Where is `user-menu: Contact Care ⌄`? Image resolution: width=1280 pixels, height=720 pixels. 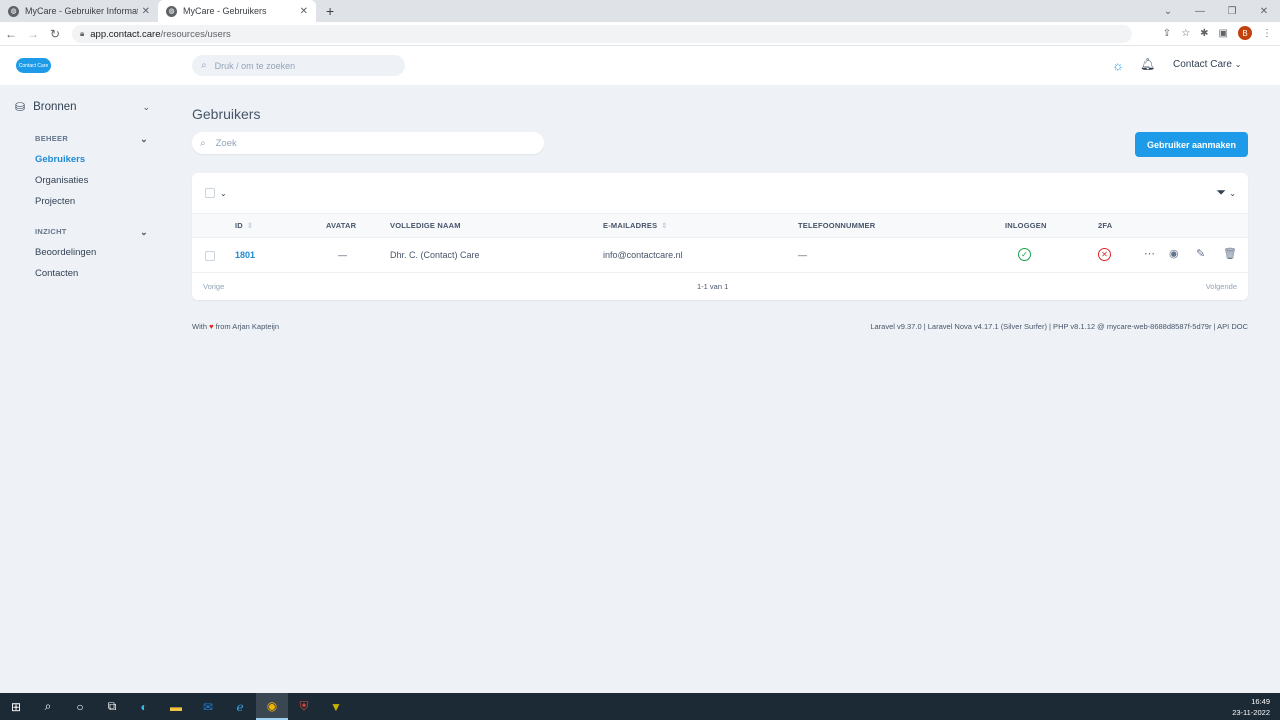
user-menu: Contact Care ⌄ is located at coordinates (1207, 64).